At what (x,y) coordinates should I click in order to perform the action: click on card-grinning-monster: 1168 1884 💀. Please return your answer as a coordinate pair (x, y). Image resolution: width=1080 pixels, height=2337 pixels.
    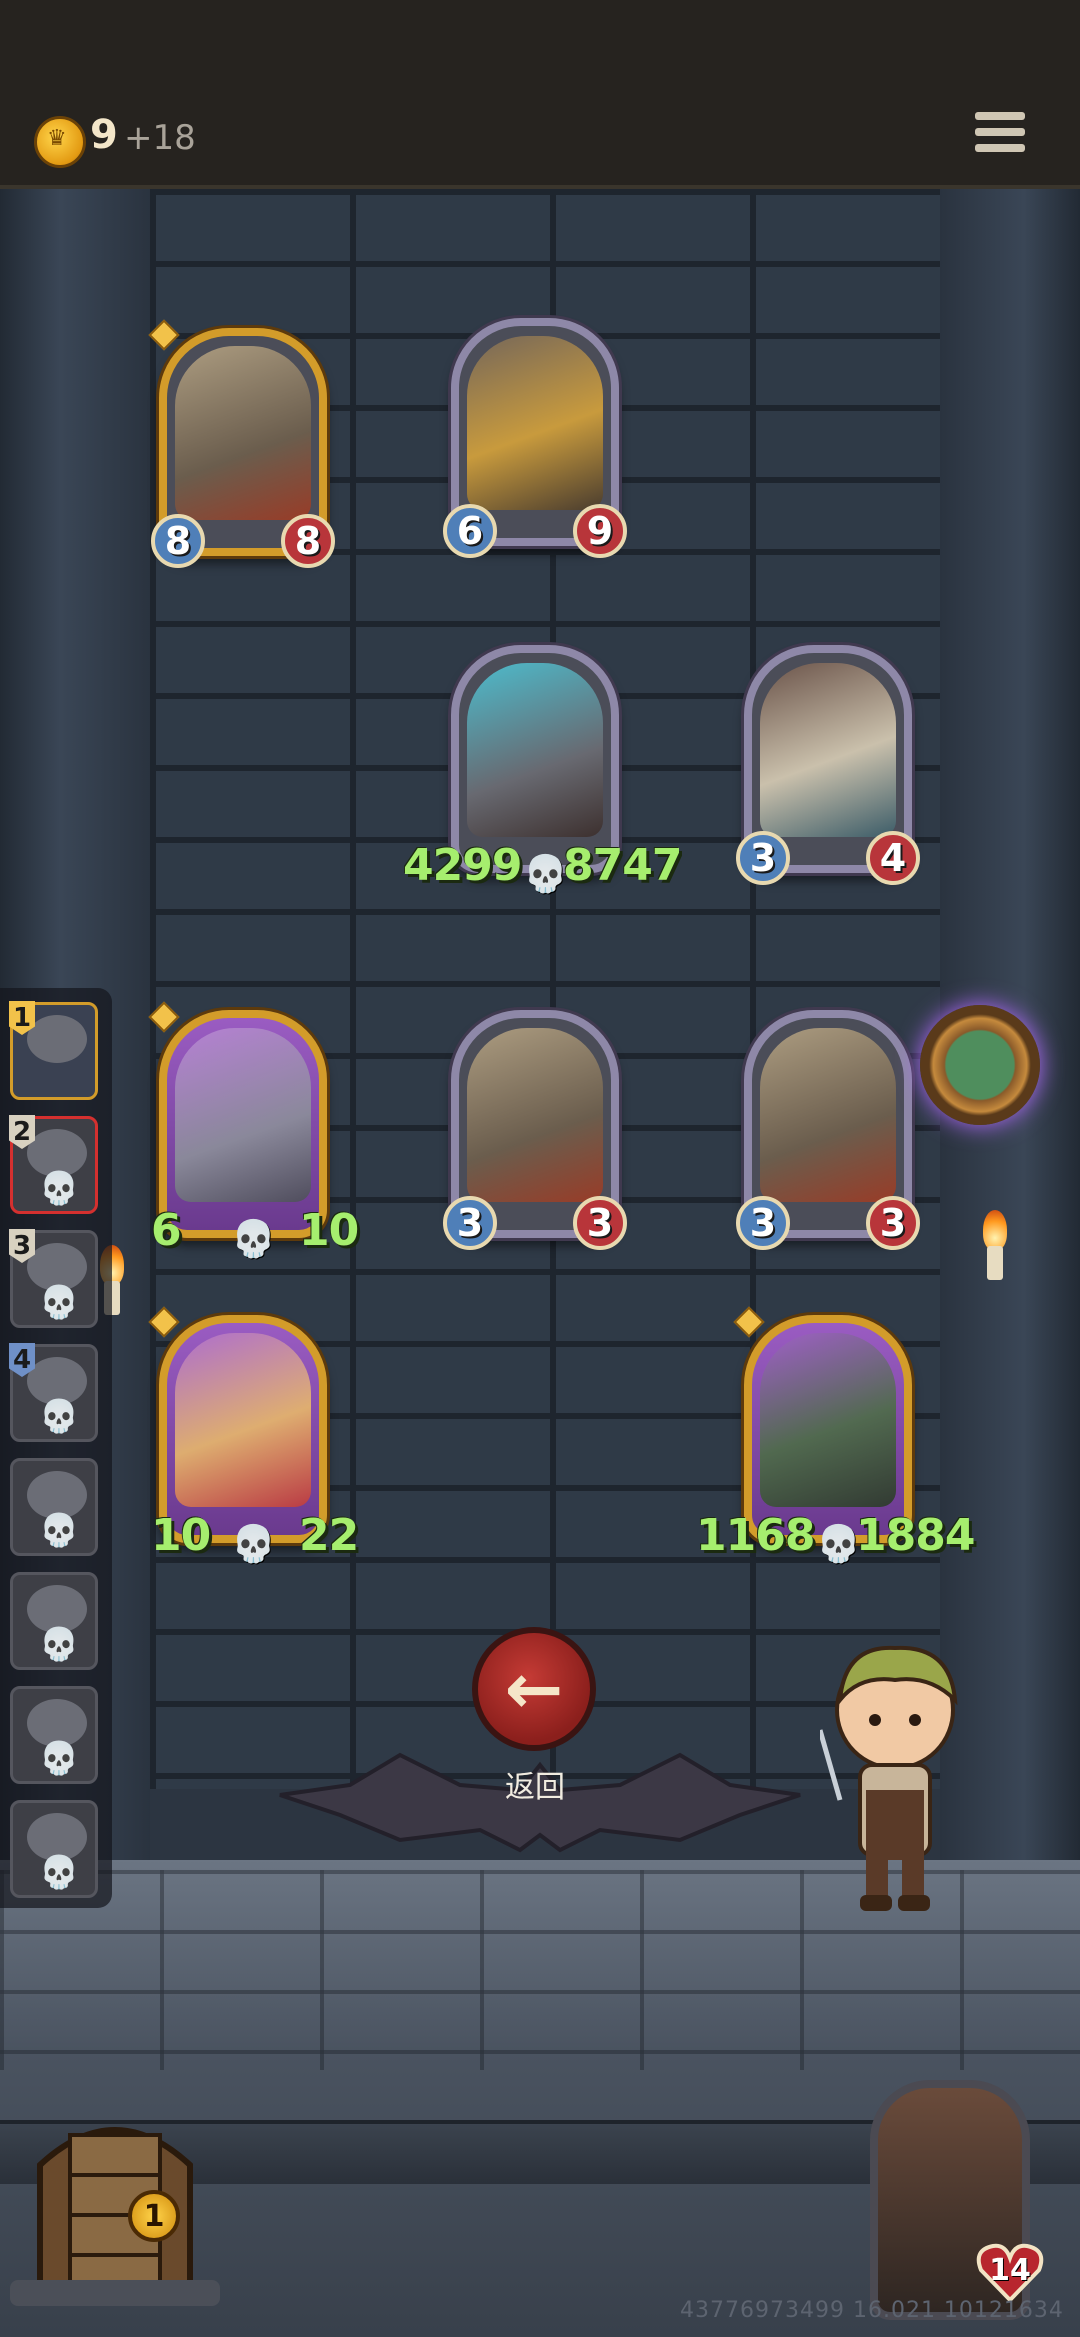
    Looking at the image, I should click on (835, 1435).